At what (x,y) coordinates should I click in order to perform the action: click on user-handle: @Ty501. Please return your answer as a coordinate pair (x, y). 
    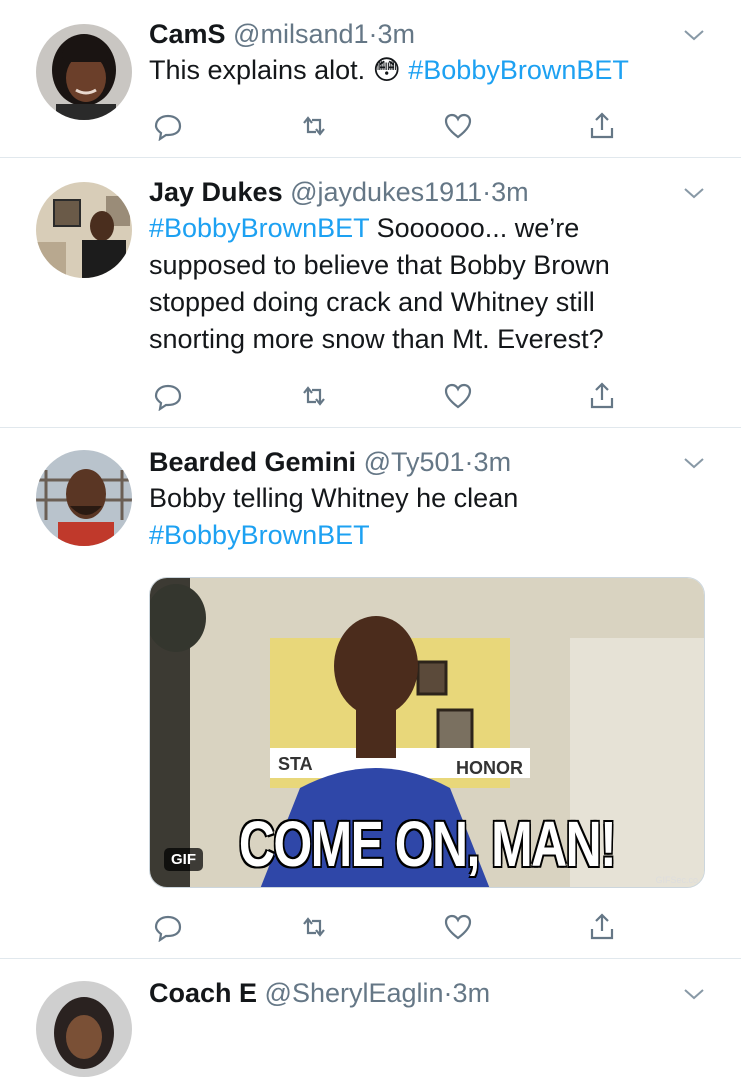
    Looking at the image, I should click on (414, 462).